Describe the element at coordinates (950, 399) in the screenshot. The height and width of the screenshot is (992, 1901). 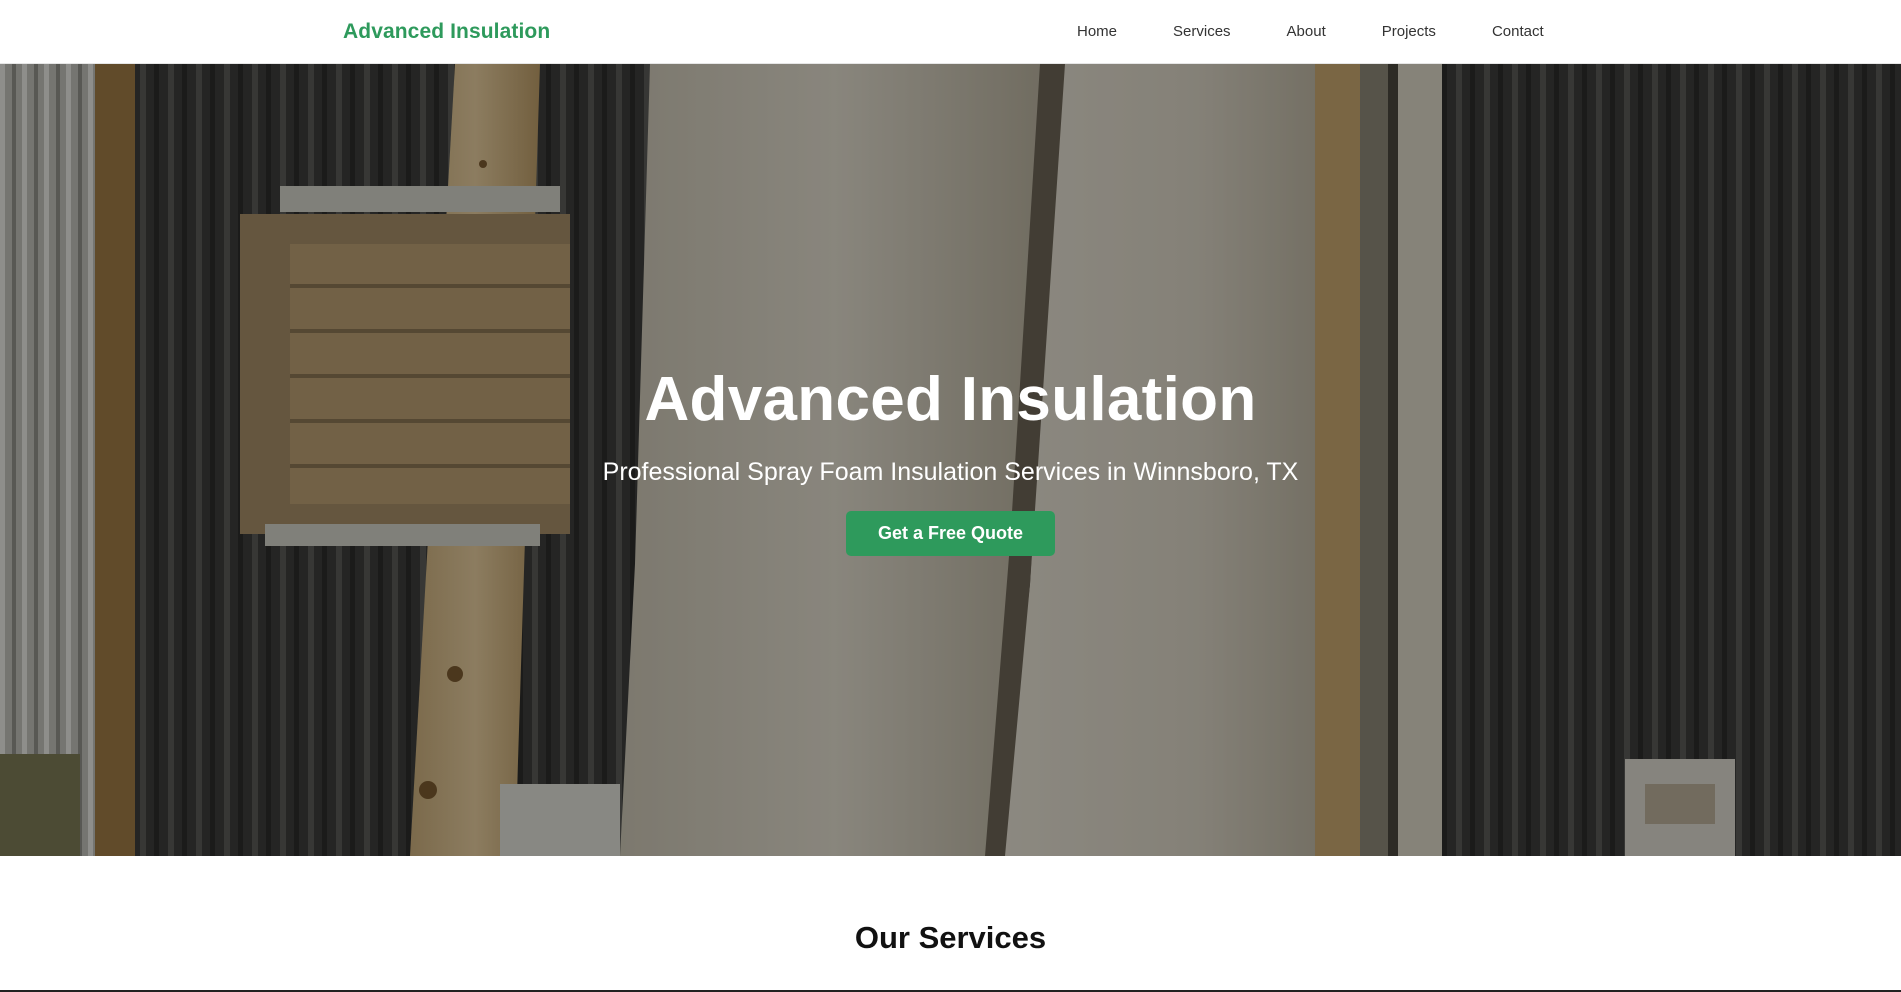
I see `hero-title: Advanced Insulation` at that location.